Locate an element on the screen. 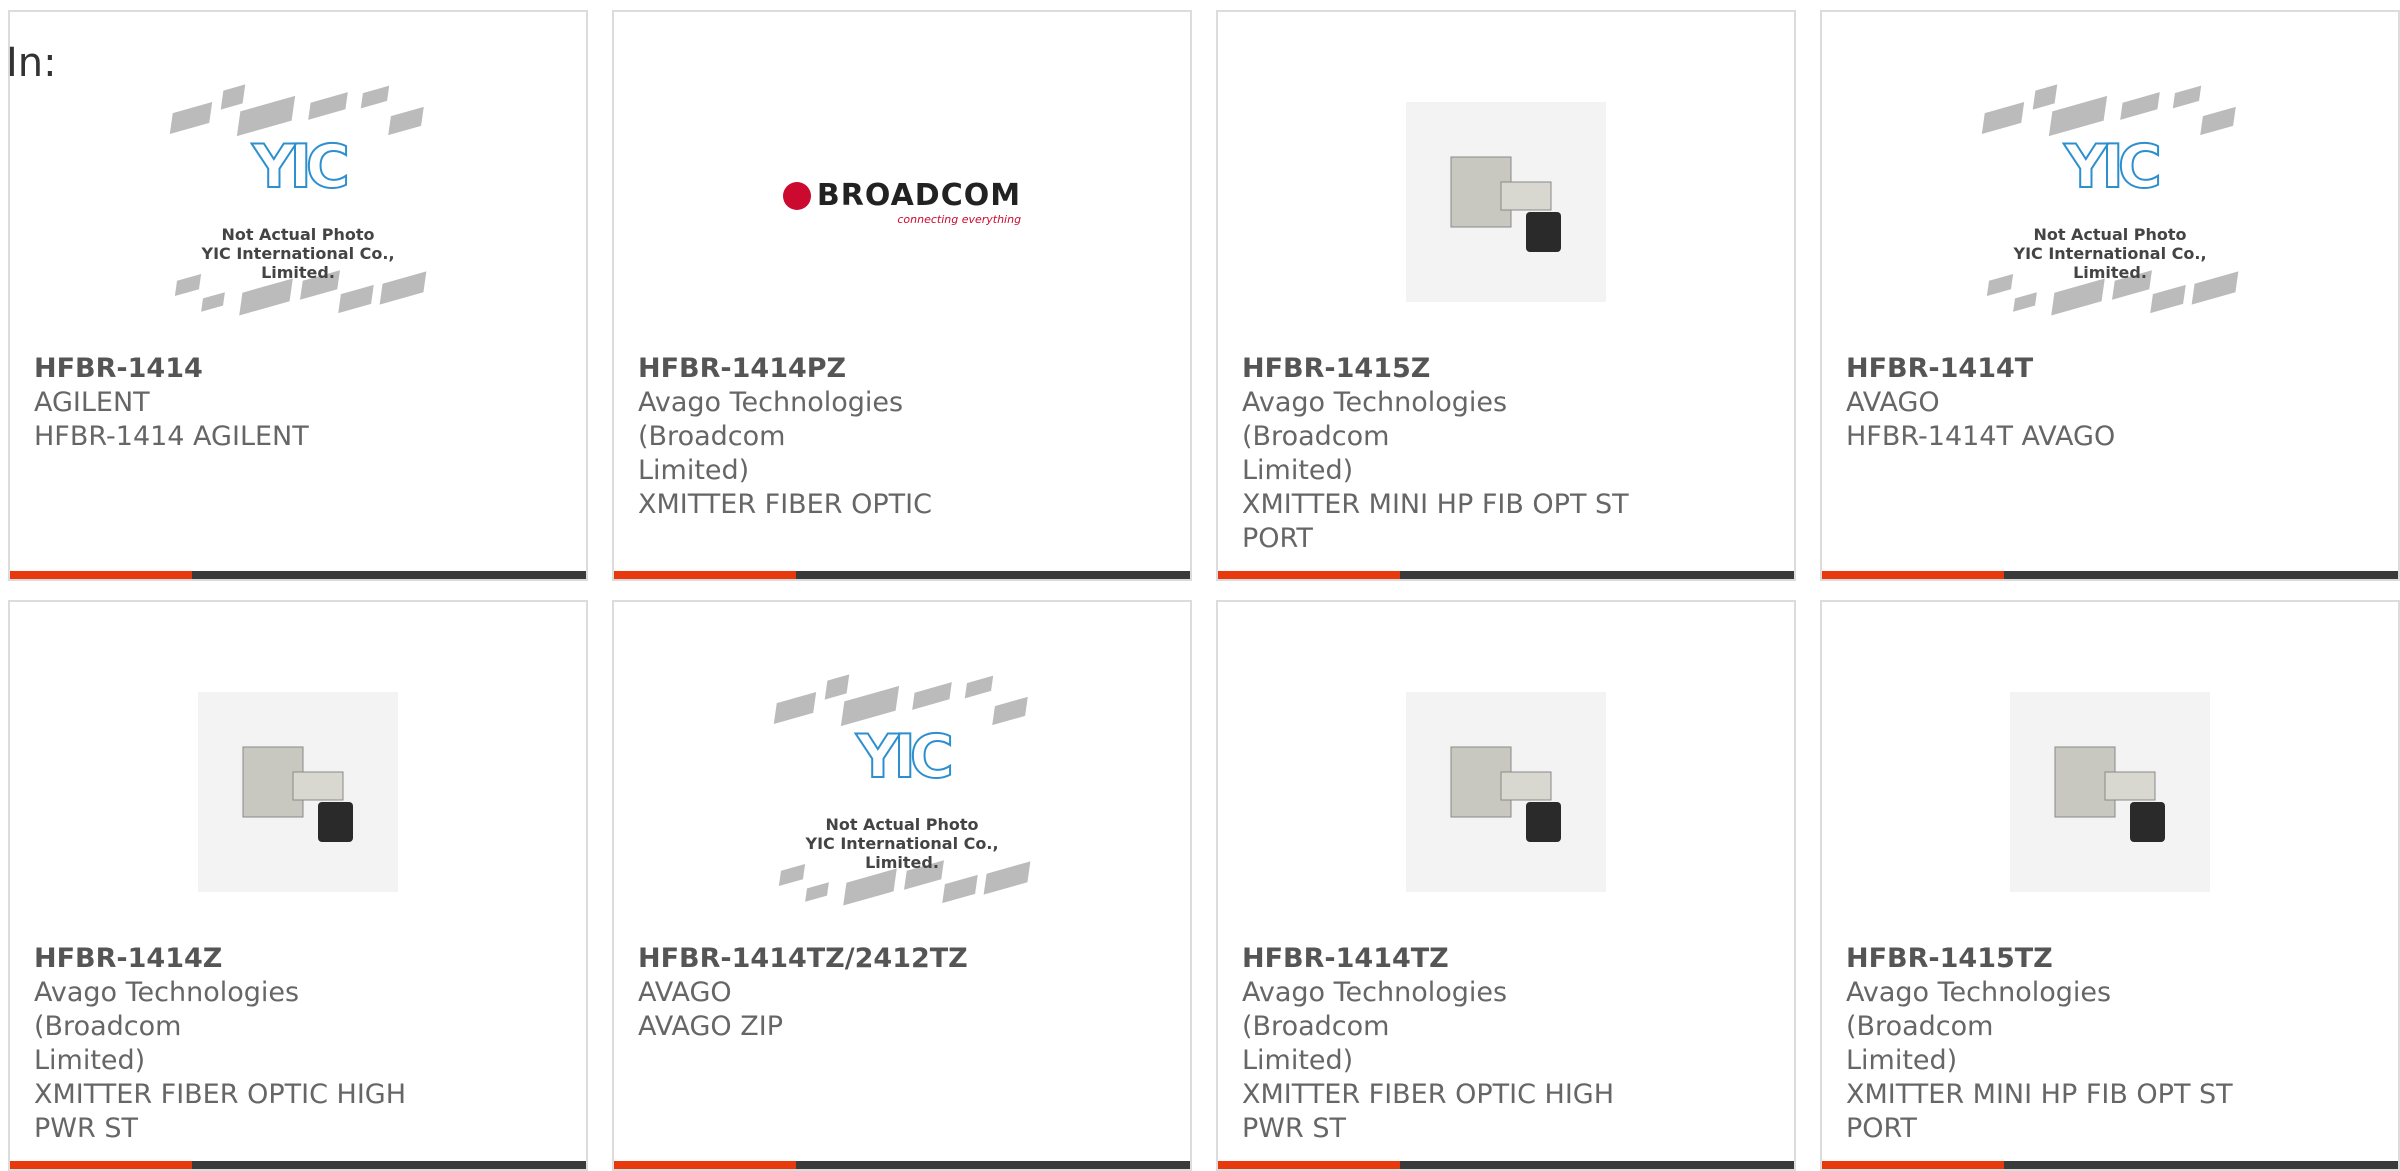 This screenshot has height=1171, width=2400. filter-in-label: In: is located at coordinates (31, 63).